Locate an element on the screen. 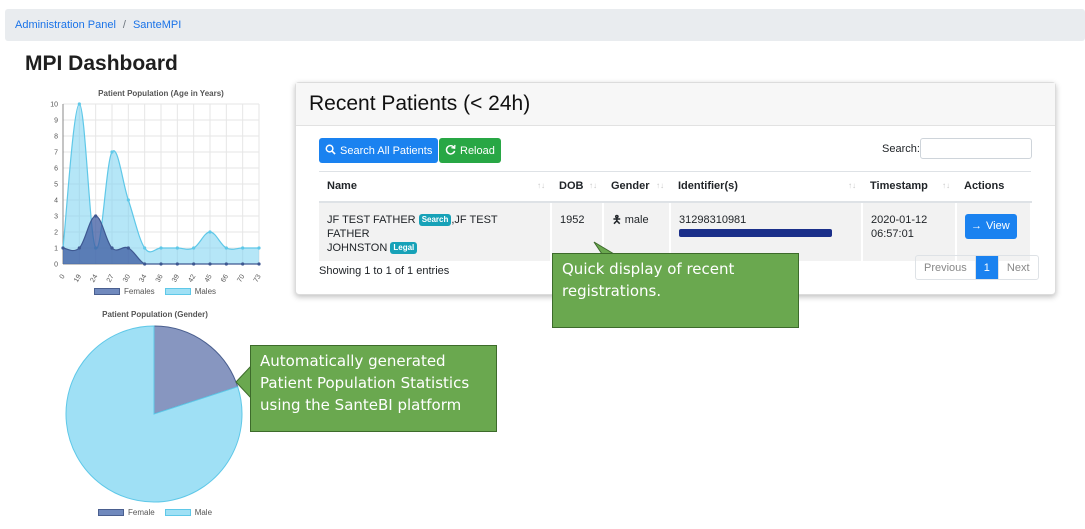  x-tick-label: 45 is located at coordinates (209, 278).